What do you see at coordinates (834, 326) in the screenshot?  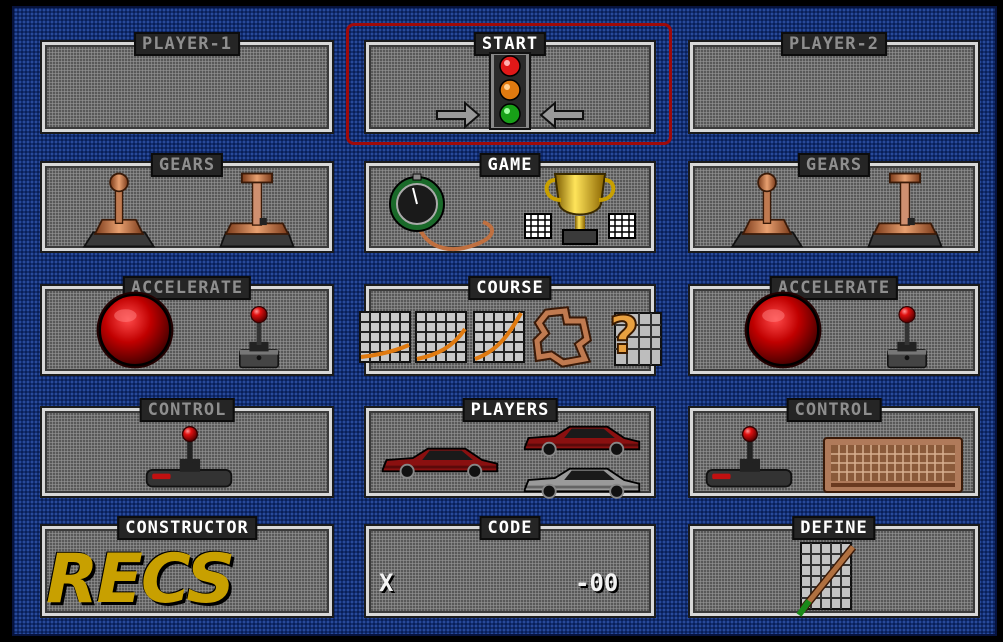 I see `accelerate-right-panel: ACCELERATE` at bounding box center [834, 326].